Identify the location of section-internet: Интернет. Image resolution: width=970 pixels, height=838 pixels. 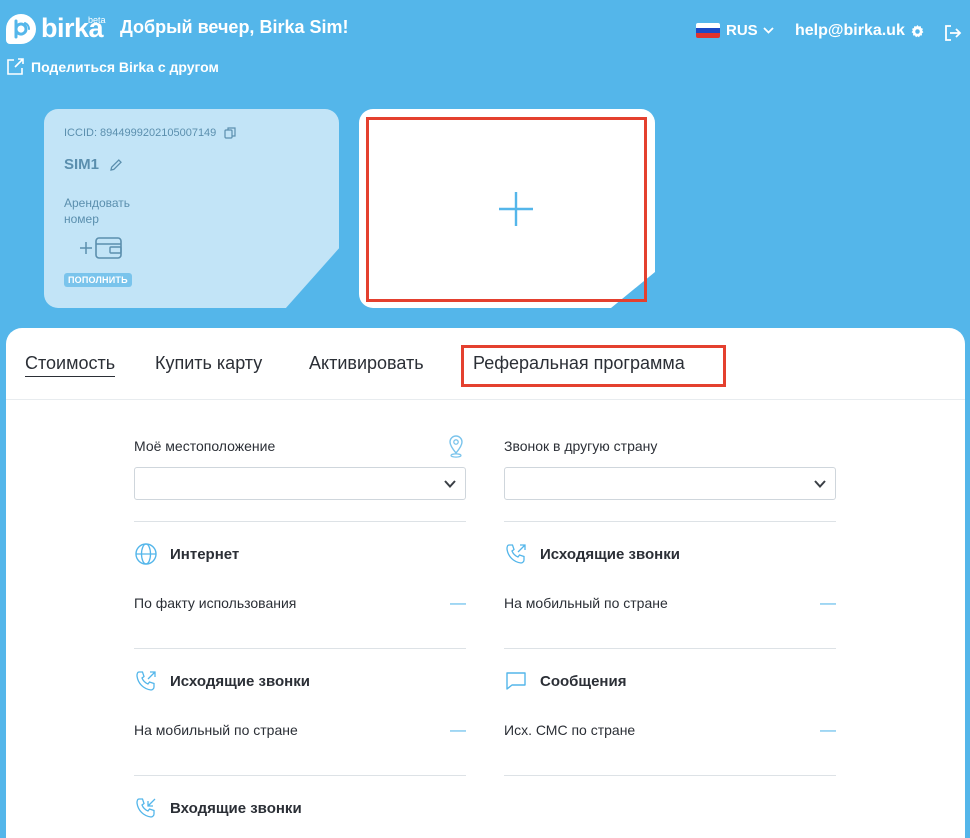
(186, 554).